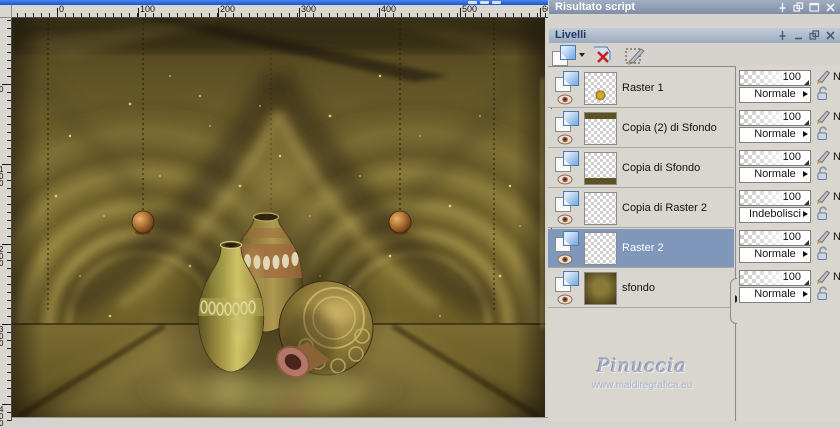  I want to click on layer-row-copia-di-sfondo: Copia di Sfondo, so click(641, 168).